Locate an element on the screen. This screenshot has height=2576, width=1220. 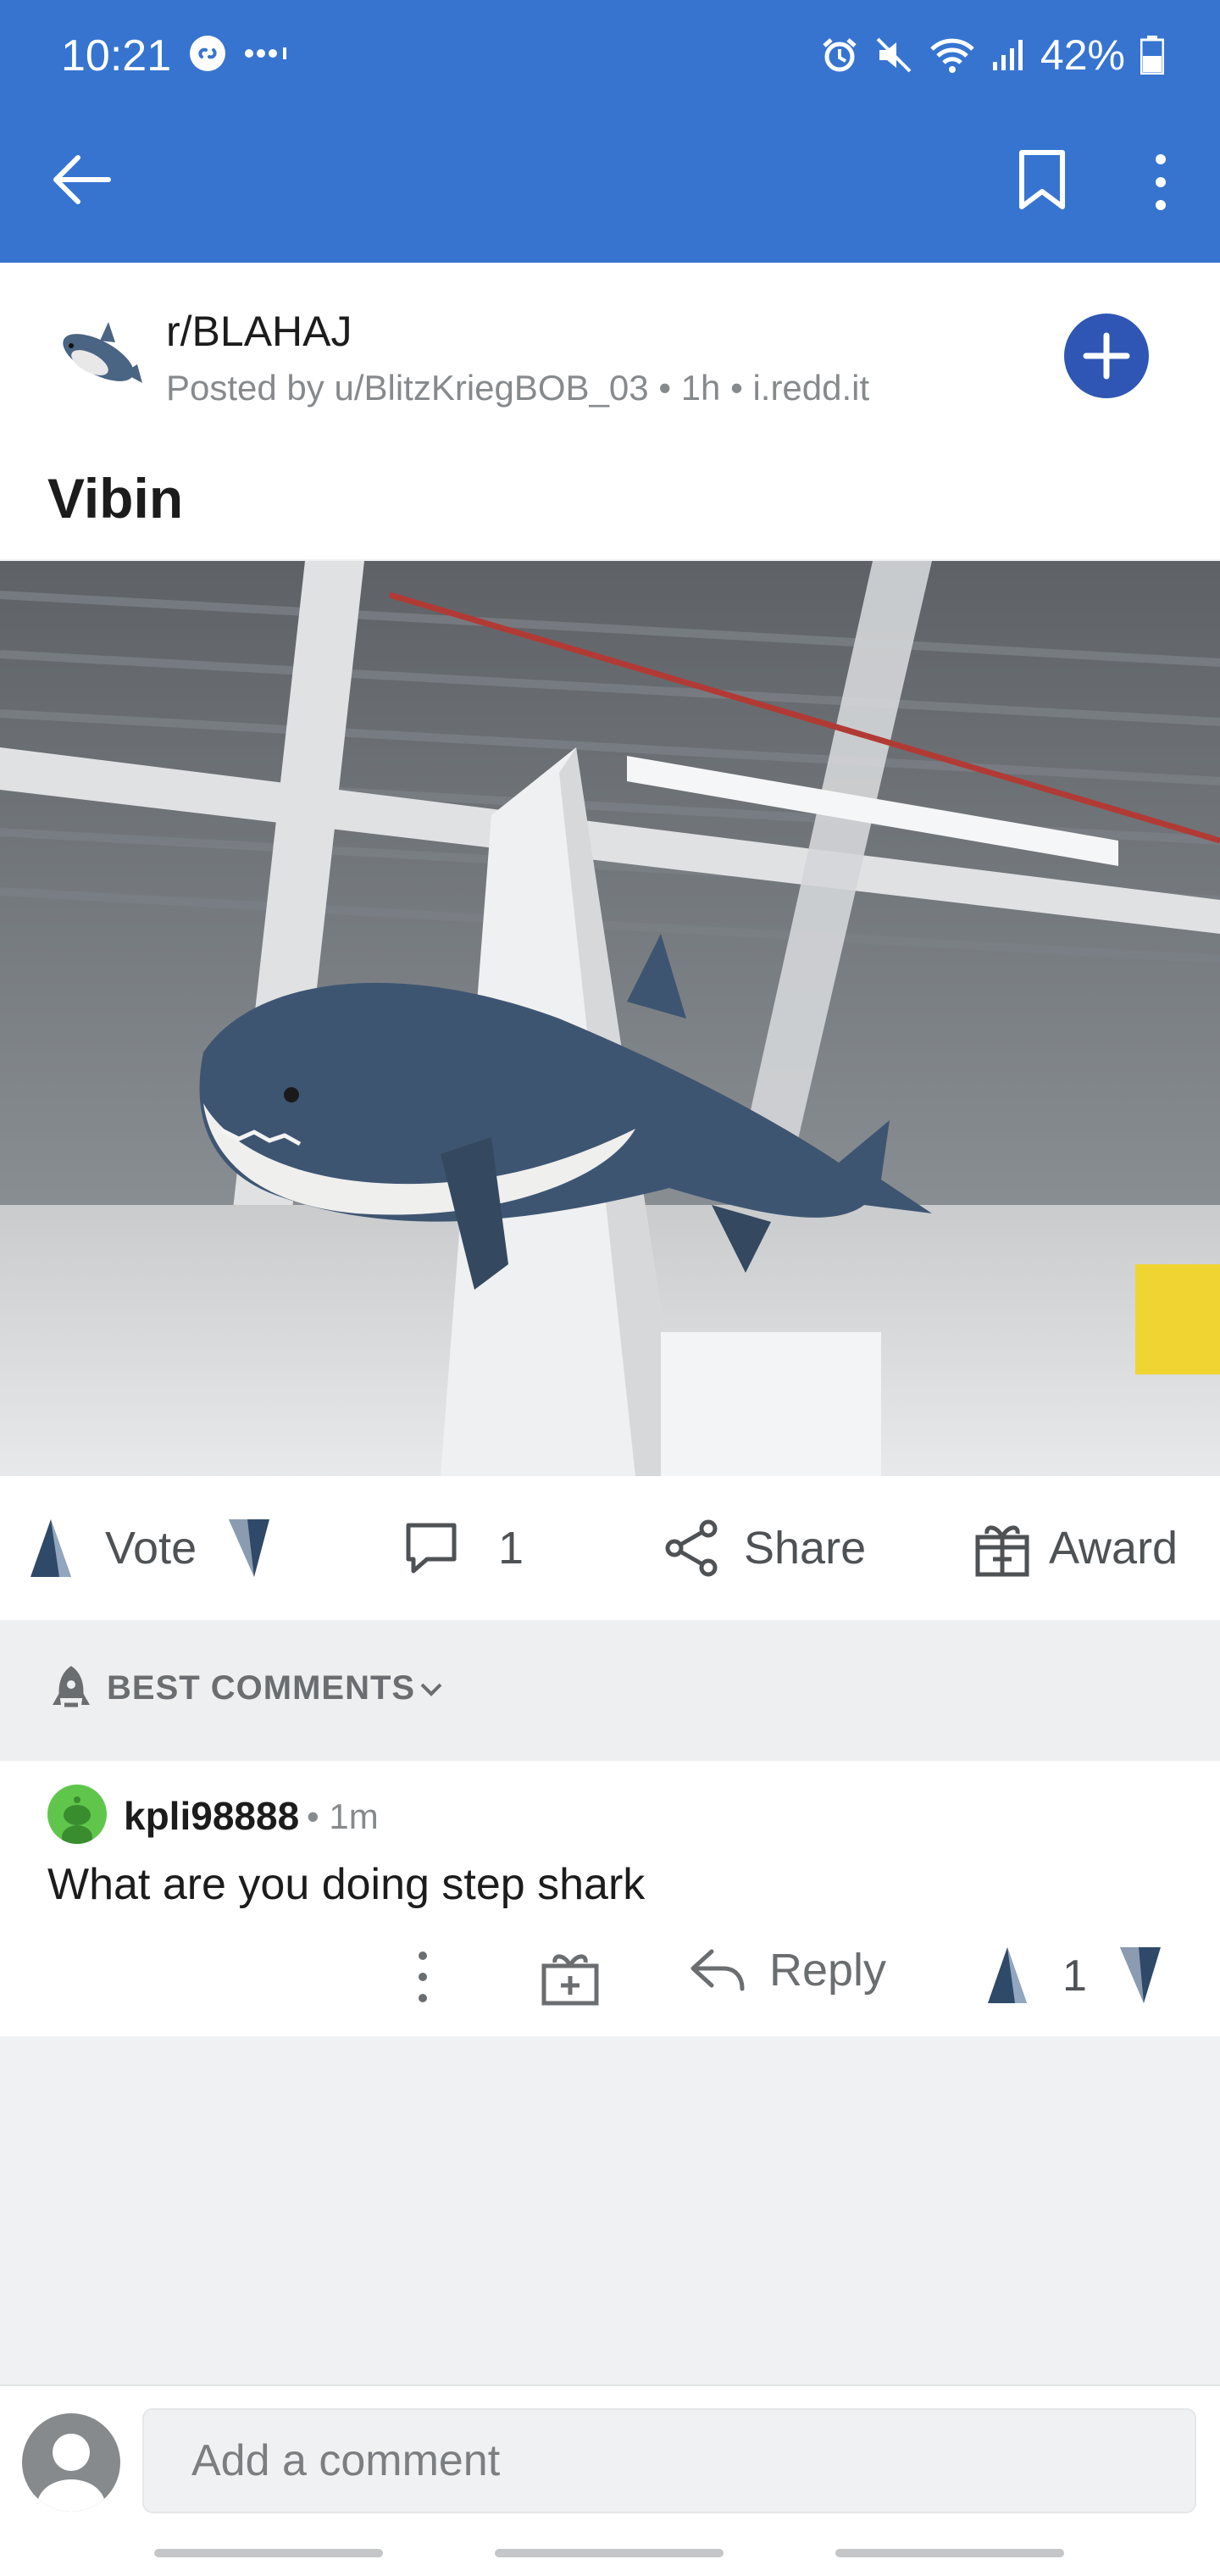
shazam-icon is located at coordinates (207, 53).